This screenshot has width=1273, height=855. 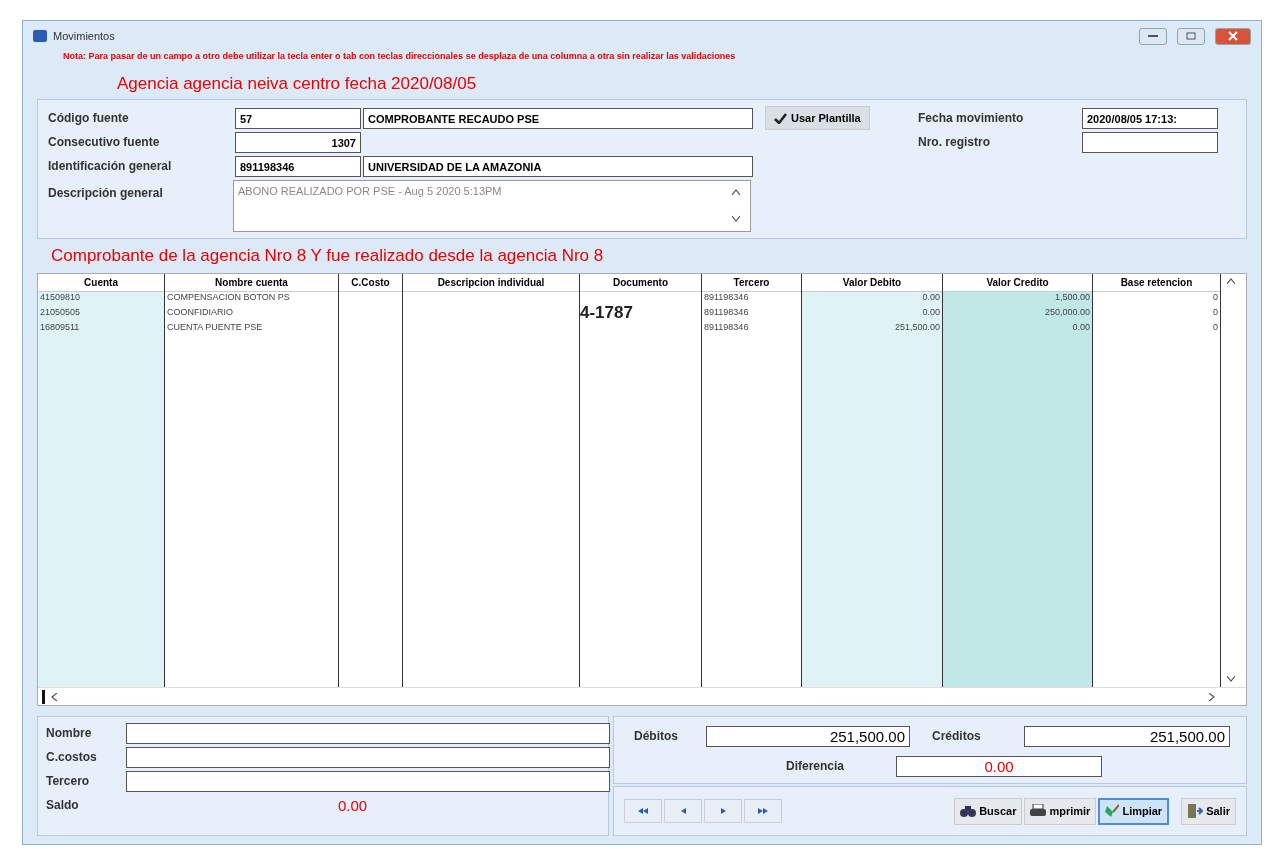 I want to click on field-label: Créditos, so click(x=957, y=736).